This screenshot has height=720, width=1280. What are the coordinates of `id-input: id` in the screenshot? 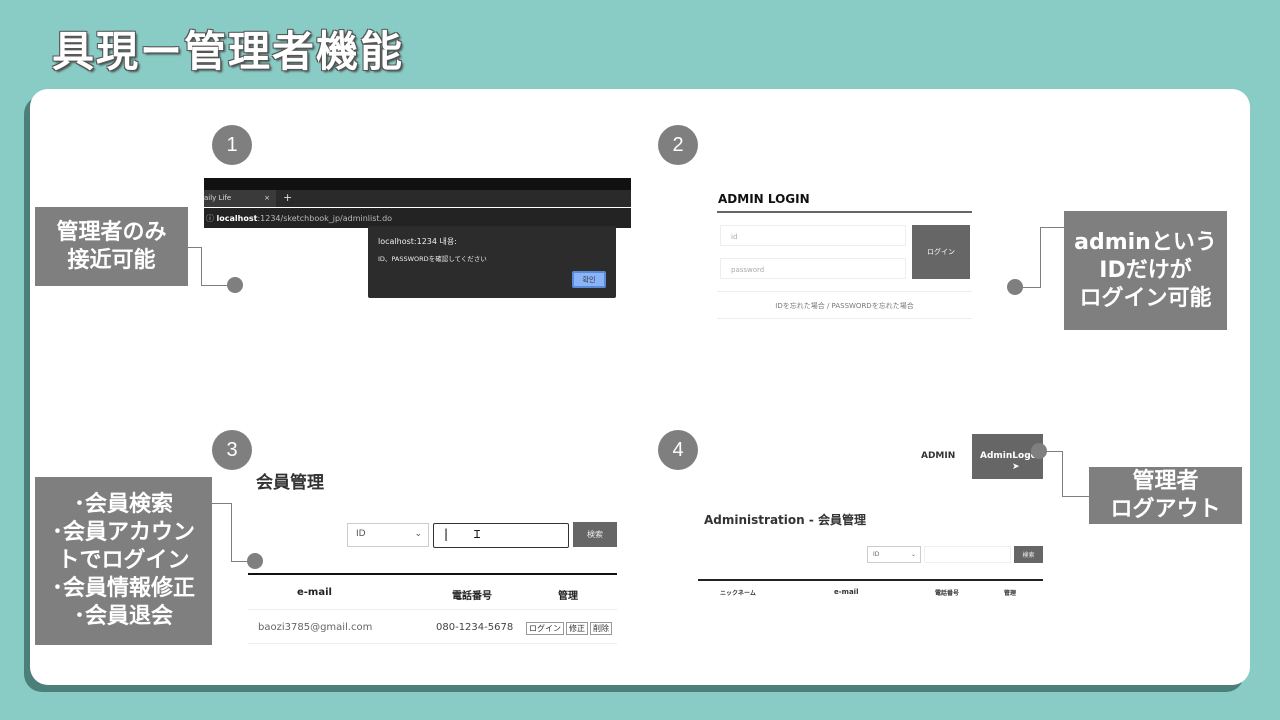 It's located at (813, 235).